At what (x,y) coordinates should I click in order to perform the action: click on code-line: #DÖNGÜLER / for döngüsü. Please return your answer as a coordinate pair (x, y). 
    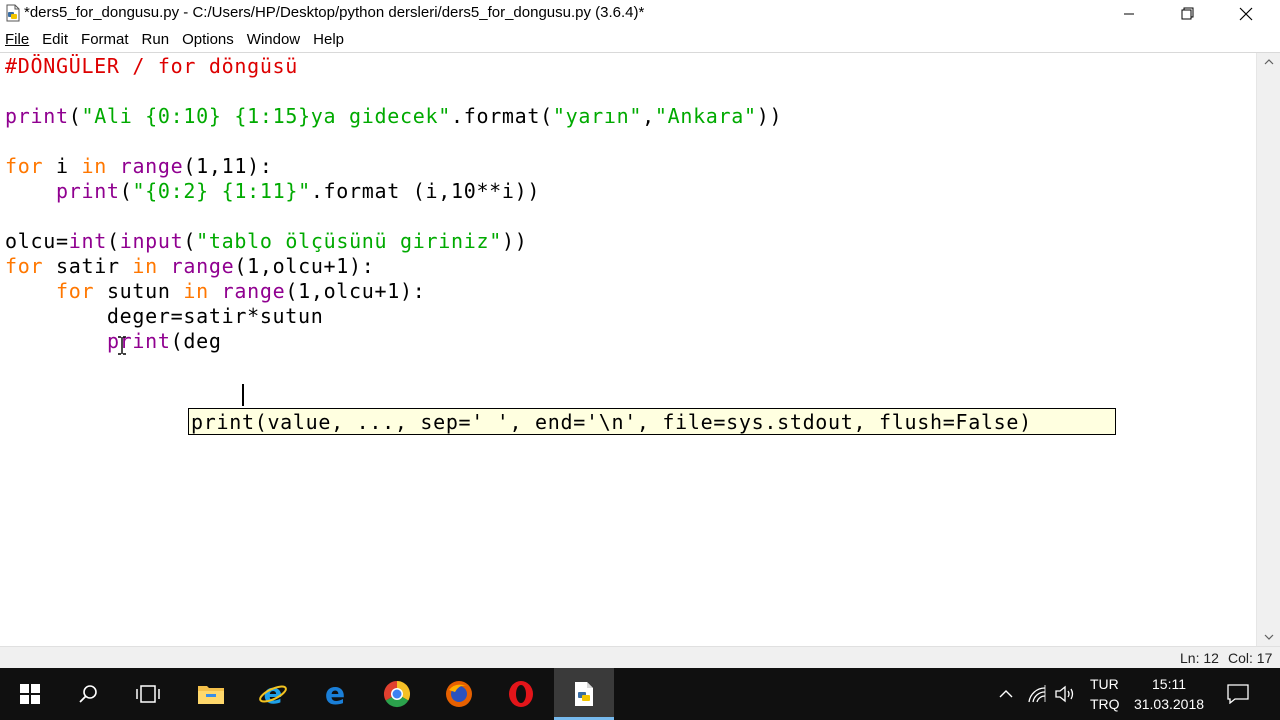
    Looking at the image, I should click on (151, 66).